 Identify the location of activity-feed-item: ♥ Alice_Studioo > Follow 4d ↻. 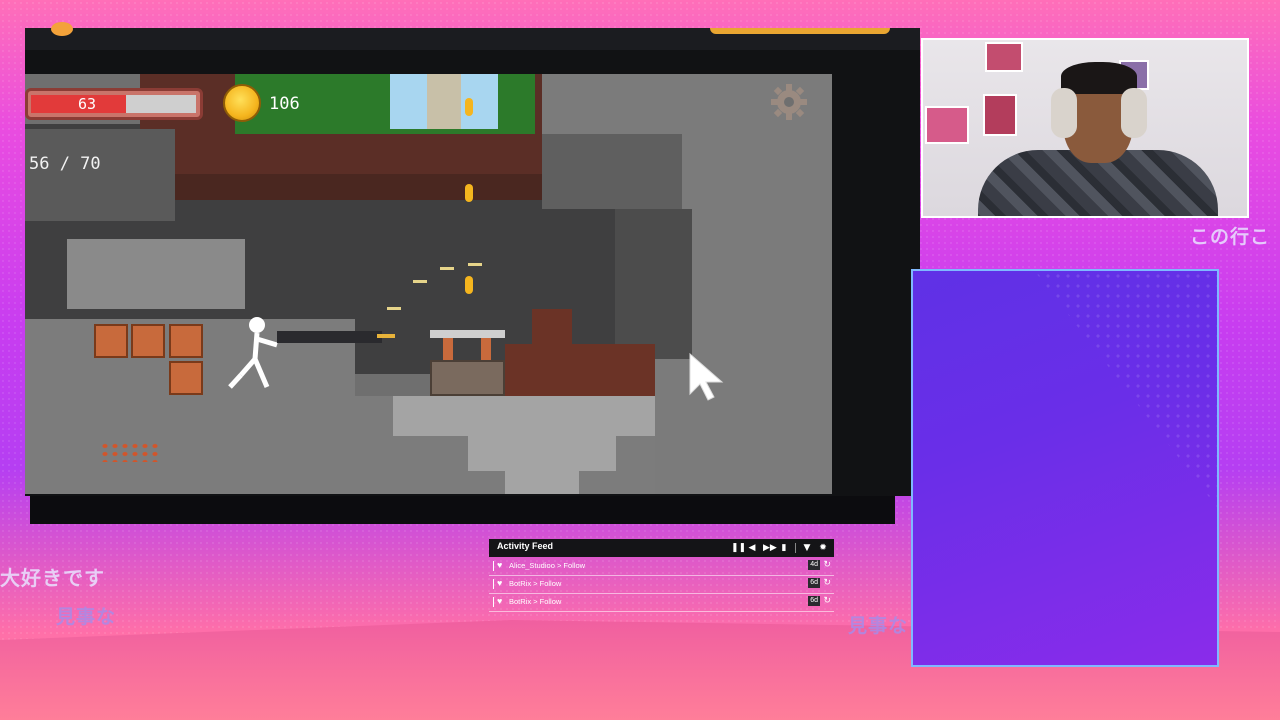
(661, 566).